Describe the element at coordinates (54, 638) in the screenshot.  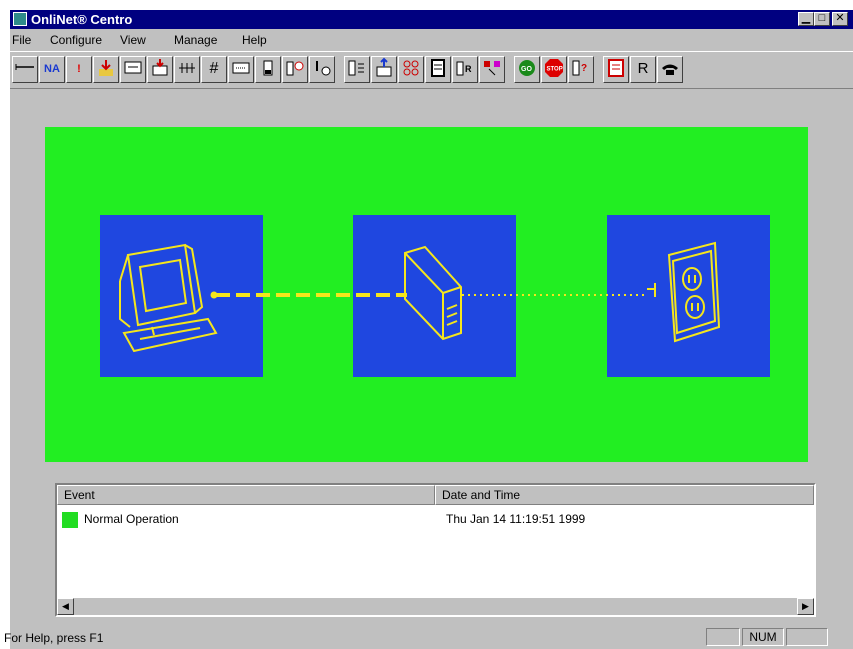
I see `help-hint: For Help, press F1` at that location.